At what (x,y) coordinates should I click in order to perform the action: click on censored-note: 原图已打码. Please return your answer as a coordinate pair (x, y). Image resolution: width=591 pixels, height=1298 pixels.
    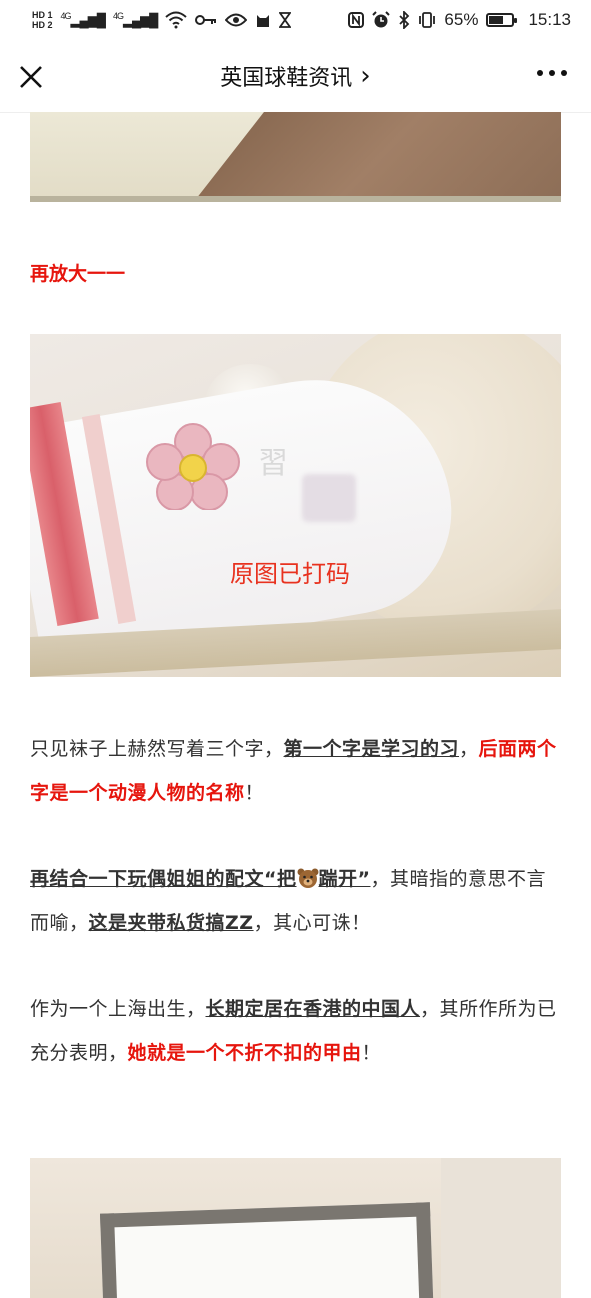
    Looking at the image, I should click on (290, 574).